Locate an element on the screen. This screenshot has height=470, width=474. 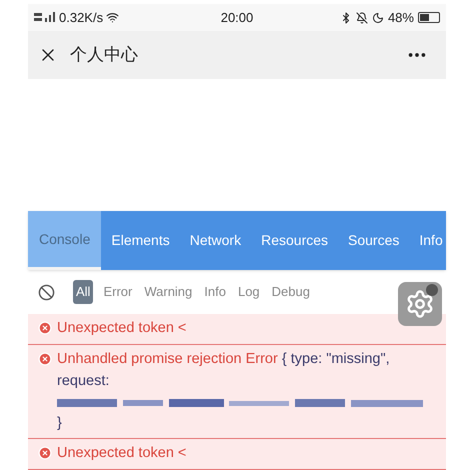
network-speed: 0.32K/s is located at coordinates (81, 17).